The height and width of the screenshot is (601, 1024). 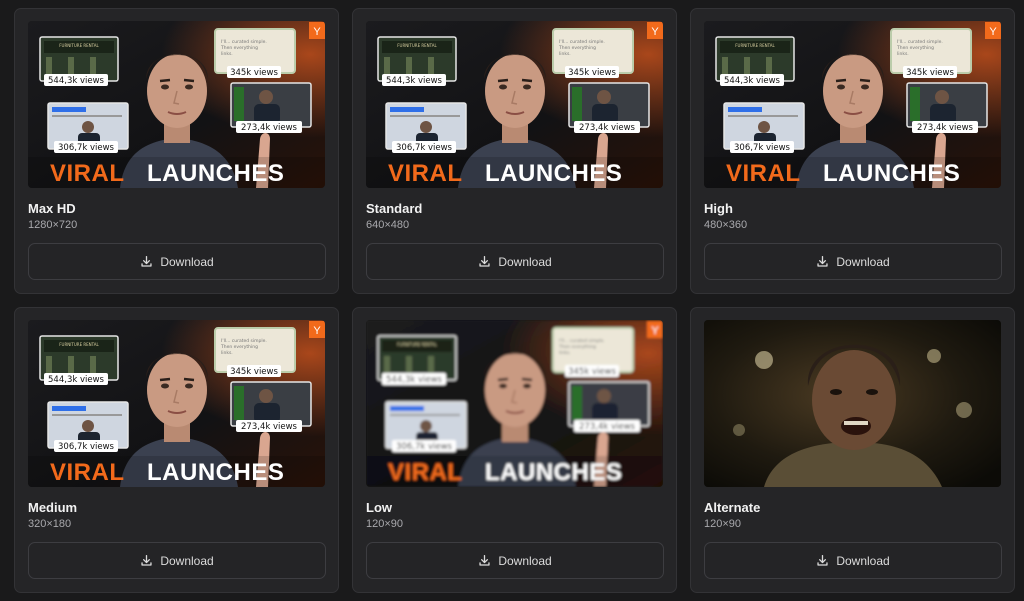 What do you see at coordinates (379, 507) in the screenshot?
I see `quality-title: Low` at bounding box center [379, 507].